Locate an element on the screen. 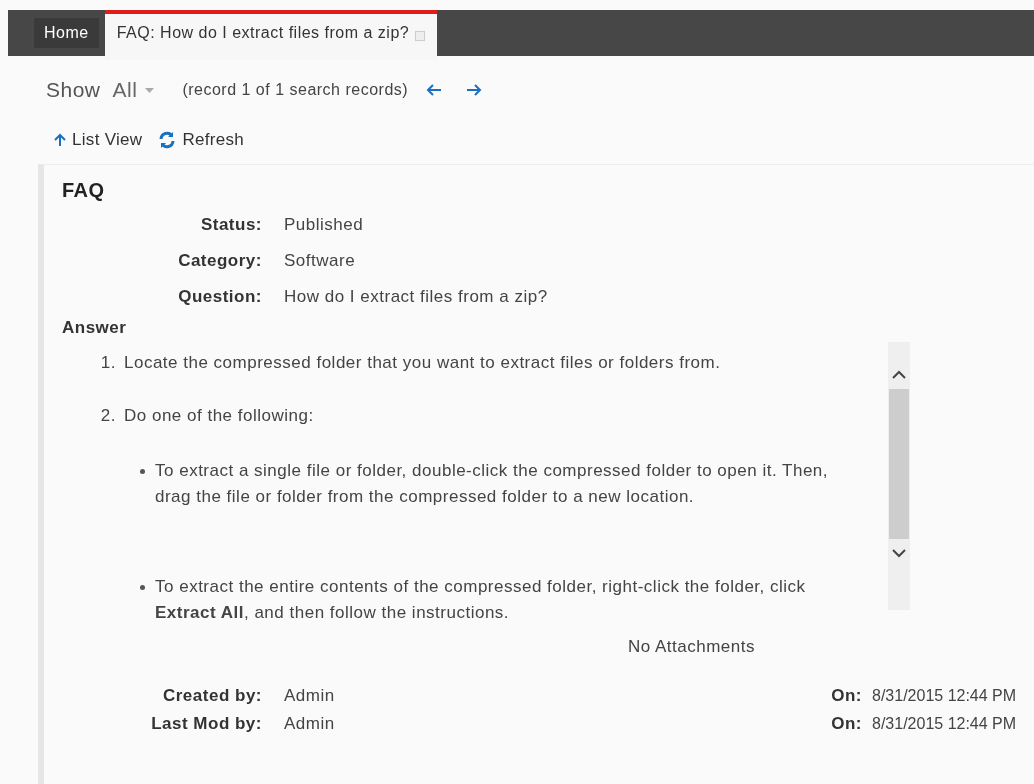  show-dropdown: All is located at coordinates (141, 90).